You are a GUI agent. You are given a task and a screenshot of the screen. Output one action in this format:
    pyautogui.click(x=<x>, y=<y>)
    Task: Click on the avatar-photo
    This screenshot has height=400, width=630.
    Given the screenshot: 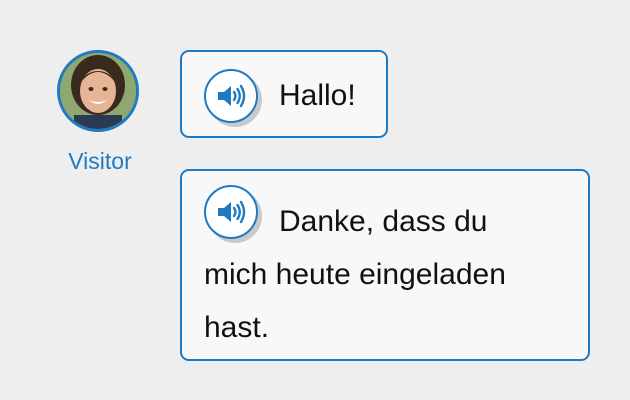 What is the action you would take?
    pyautogui.click(x=98, y=91)
    